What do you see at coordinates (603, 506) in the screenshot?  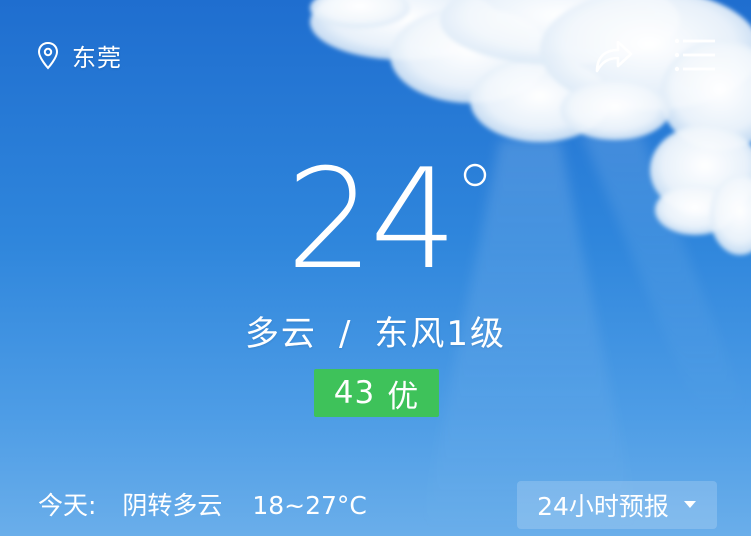 I see `forecast-button-label: 24小时预报` at bounding box center [603, 506].